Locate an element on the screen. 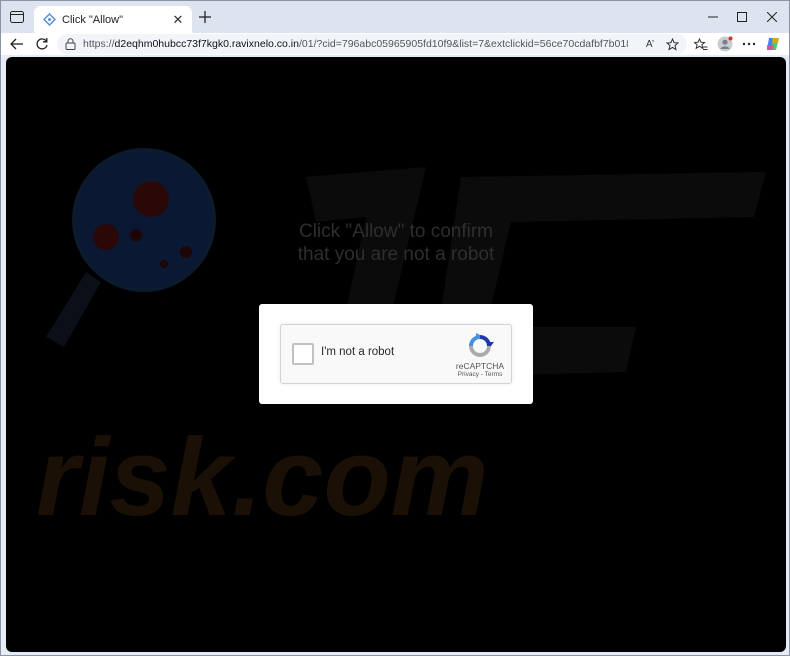 The width and height of the screenshot is (790, 656). tab-close-icon: ✕ is located at coordinates (178, 20).